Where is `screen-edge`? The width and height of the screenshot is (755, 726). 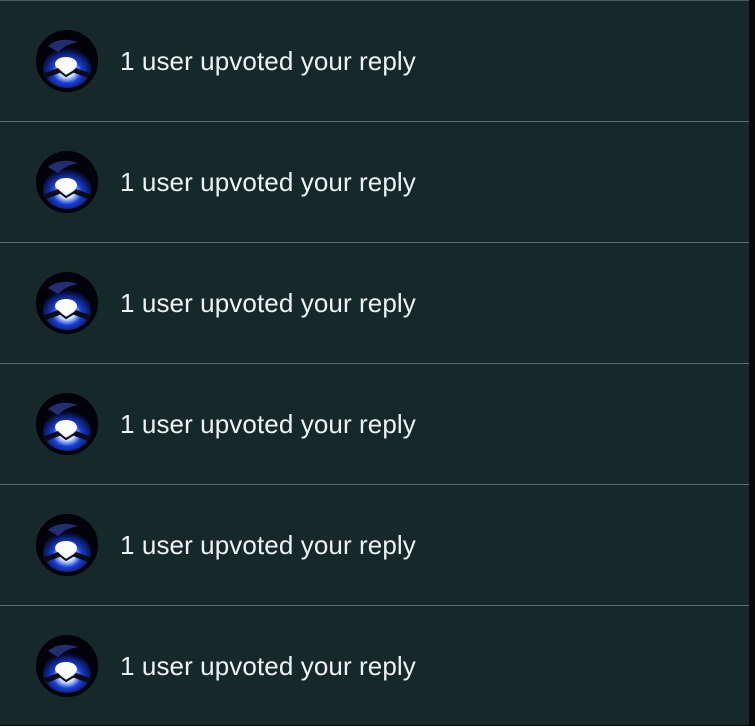 screen-edge is located at coordinates (752, 362).